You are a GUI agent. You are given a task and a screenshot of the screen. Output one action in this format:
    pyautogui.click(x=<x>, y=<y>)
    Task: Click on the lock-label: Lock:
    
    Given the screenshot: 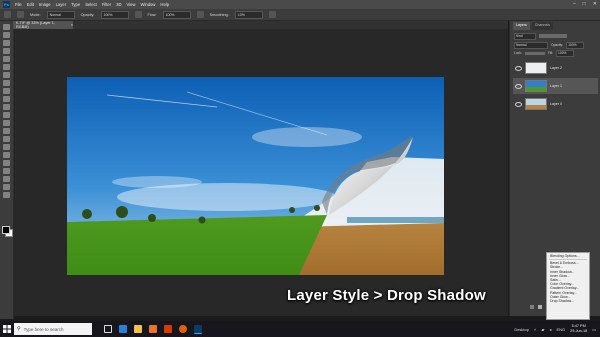 What is the action you would take?
    pyautogui.click(x=518, y=53)
    